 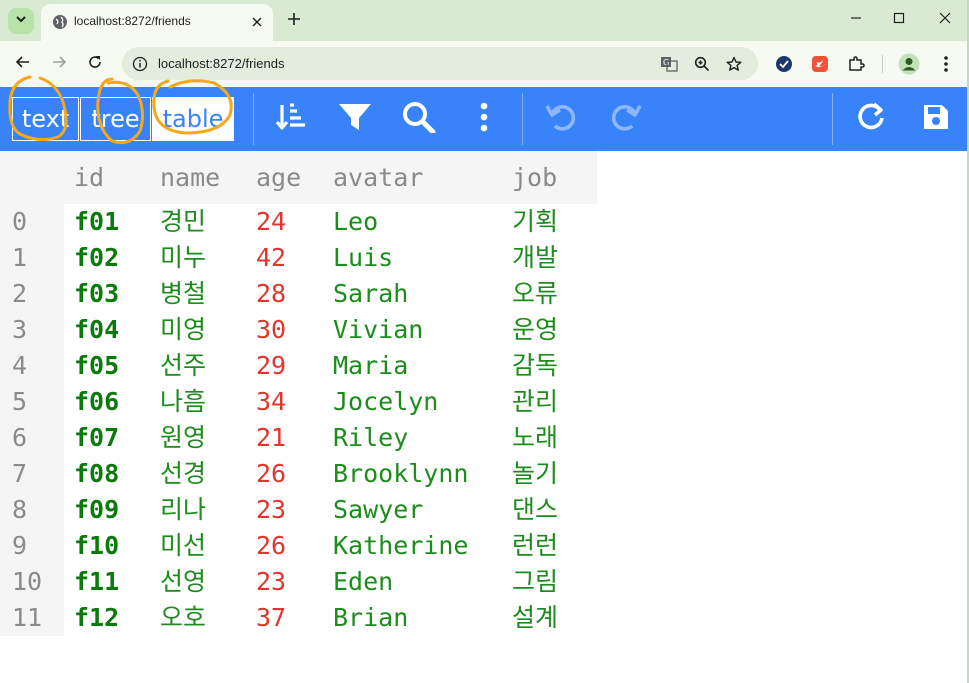 I want to click on check-extension-icon, so click(x=784, y=64).